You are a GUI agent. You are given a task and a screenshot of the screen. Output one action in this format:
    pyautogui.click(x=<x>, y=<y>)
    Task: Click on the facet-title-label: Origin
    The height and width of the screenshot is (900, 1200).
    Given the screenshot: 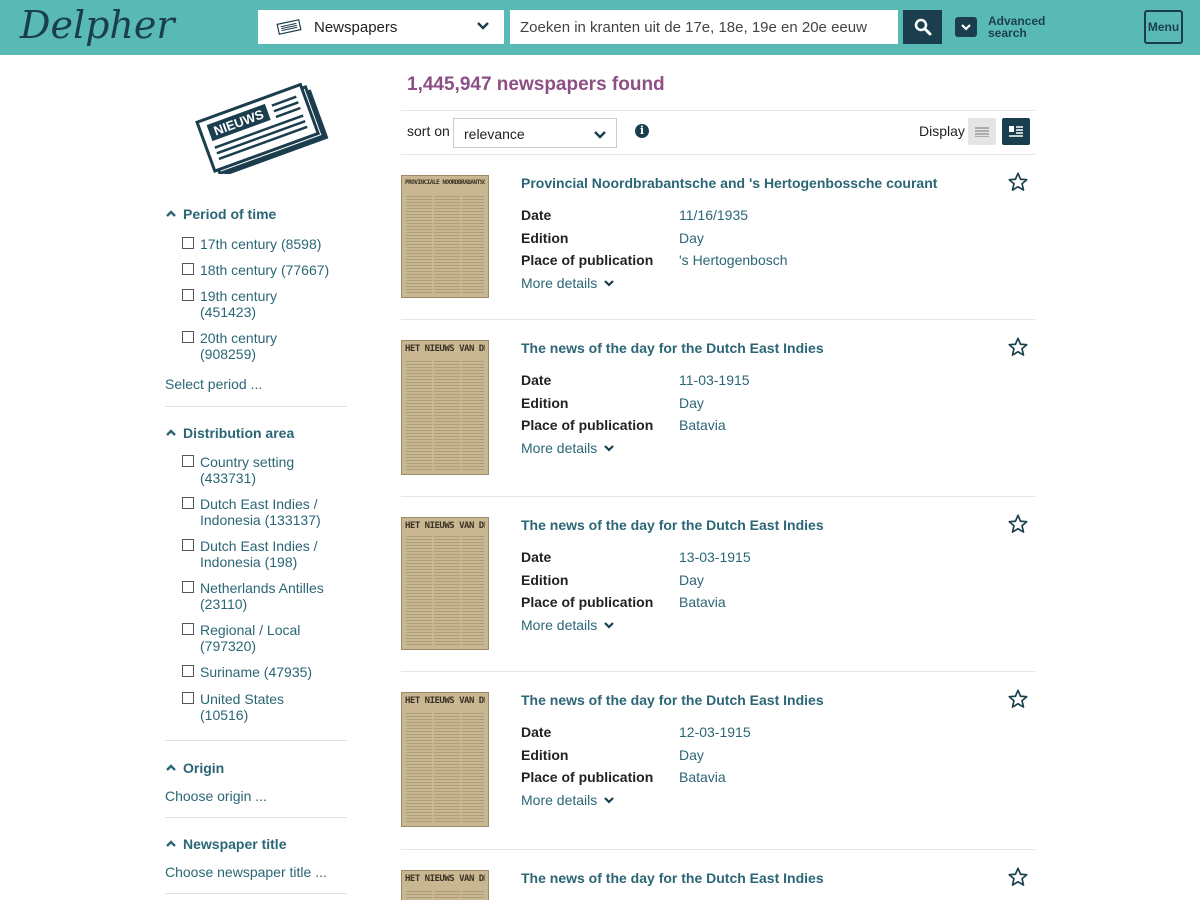 What is the action you would take?
    pyautogui.click(x=204, y=768)
    